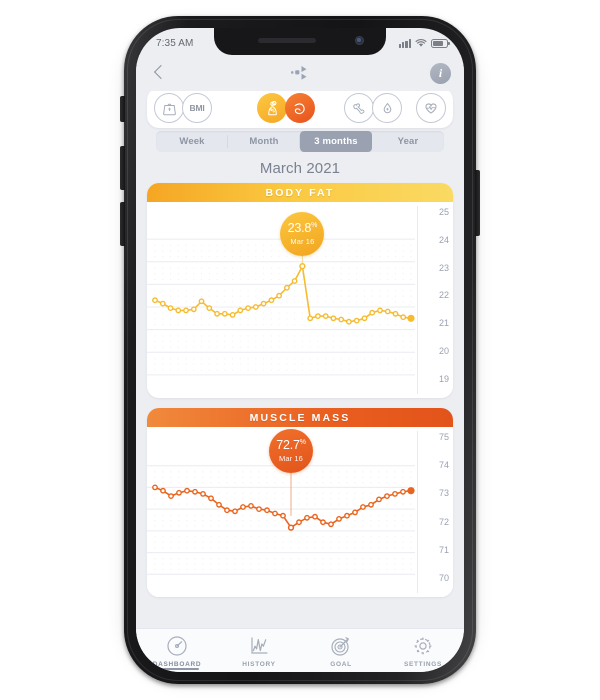 The image size is (600, 700). What do you see at coordinates (359, 108) in the screenshot?
I see `metric-bone` at bounding box center [359, 108].